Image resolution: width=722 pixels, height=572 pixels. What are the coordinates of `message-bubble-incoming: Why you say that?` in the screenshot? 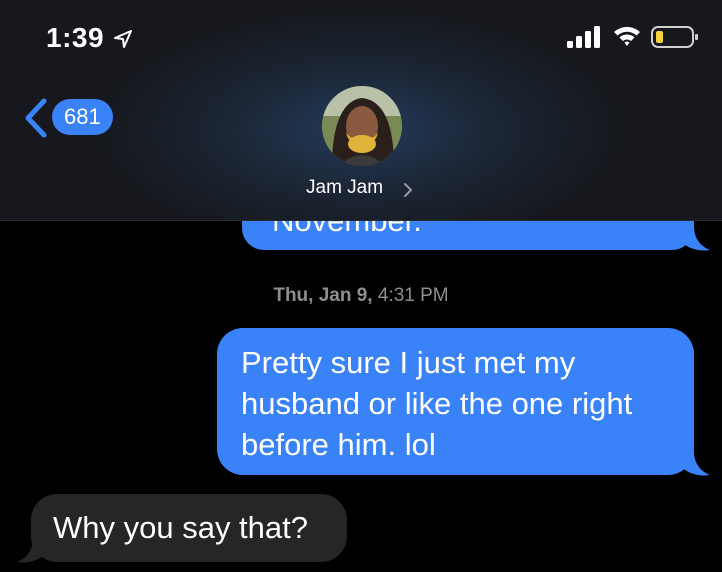 It's located at (189, 528).